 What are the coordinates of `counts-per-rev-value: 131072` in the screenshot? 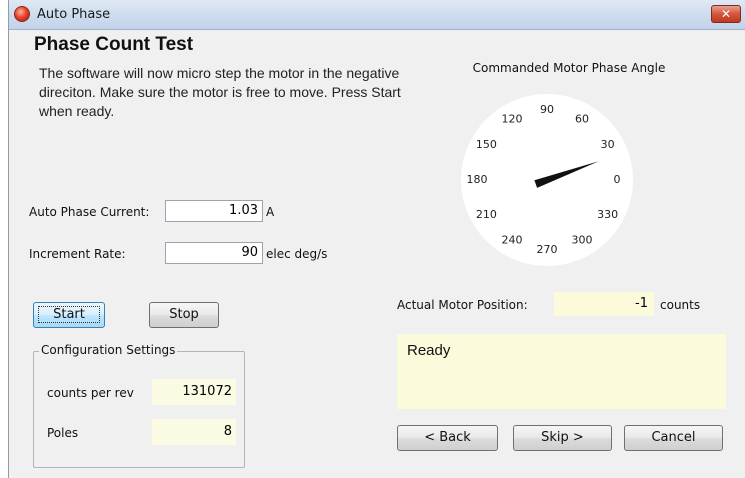 It's located at (194, 392).